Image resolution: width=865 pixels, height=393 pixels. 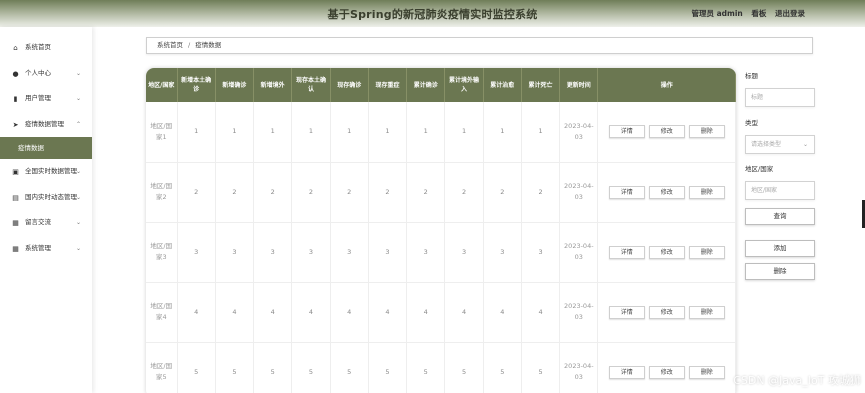 What do you see at coordinates (38, 222) in the screenshot?
I see `sidebar-item-label: 留言交流` at bounding box center [38, 222].